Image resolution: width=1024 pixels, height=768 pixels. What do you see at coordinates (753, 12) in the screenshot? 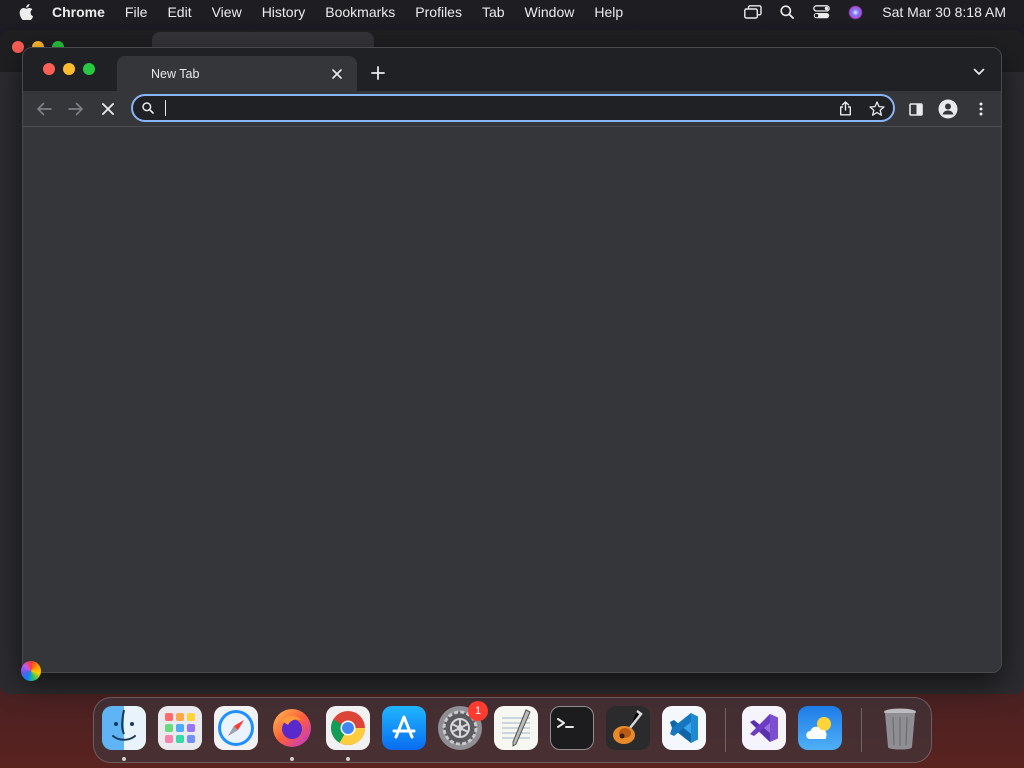
I see `screen-mirroring-icon` at bounding box center [753, 12].